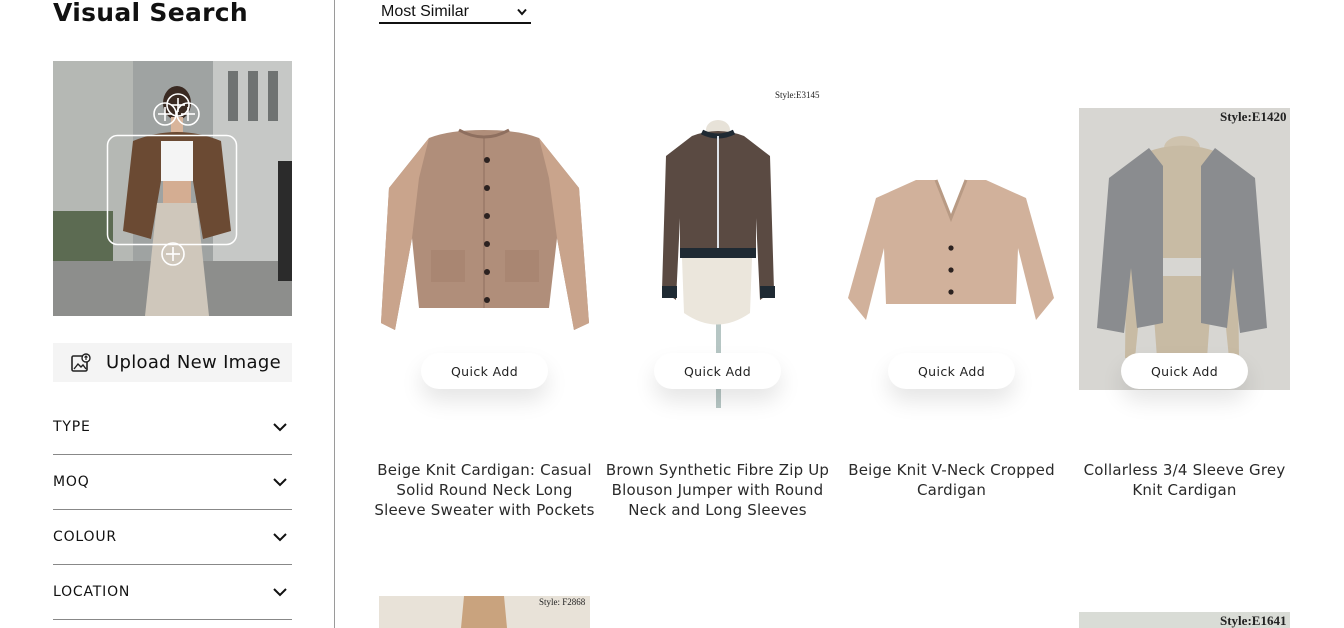 This screenshot has height=628, width=1344. I want to click on search-image-preview, so click(172, 188).